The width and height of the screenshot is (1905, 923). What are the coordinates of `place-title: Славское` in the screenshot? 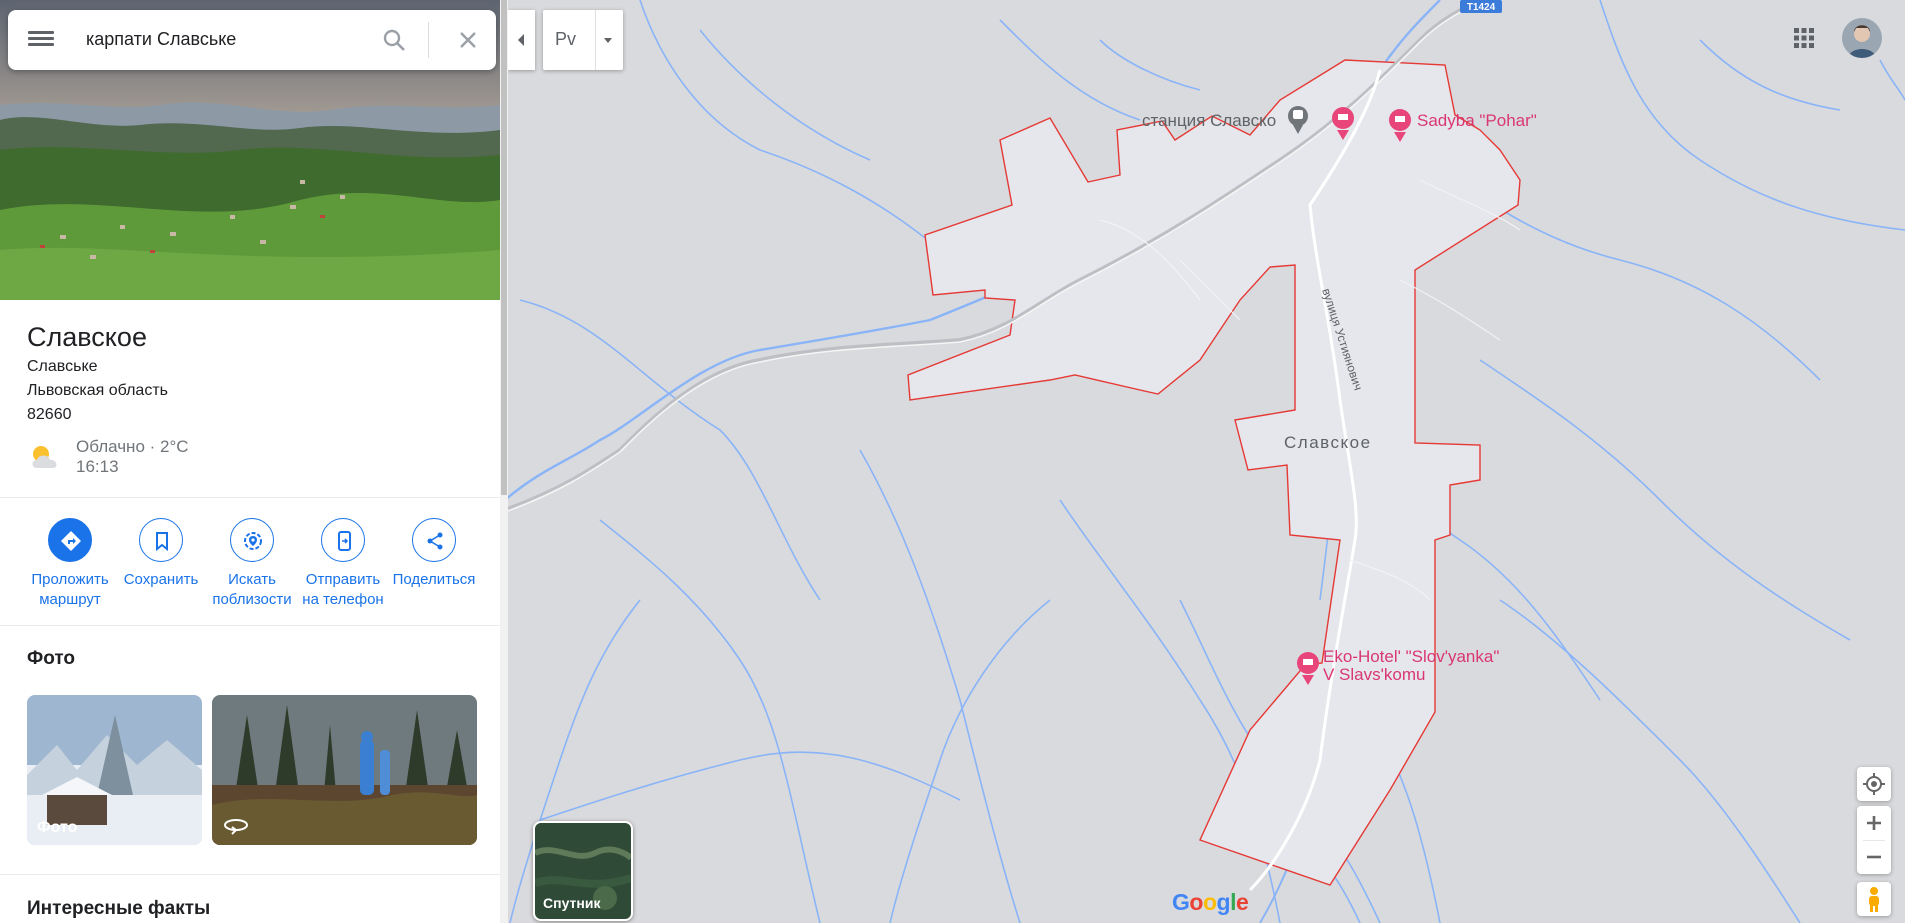 It's located at (87, 337).